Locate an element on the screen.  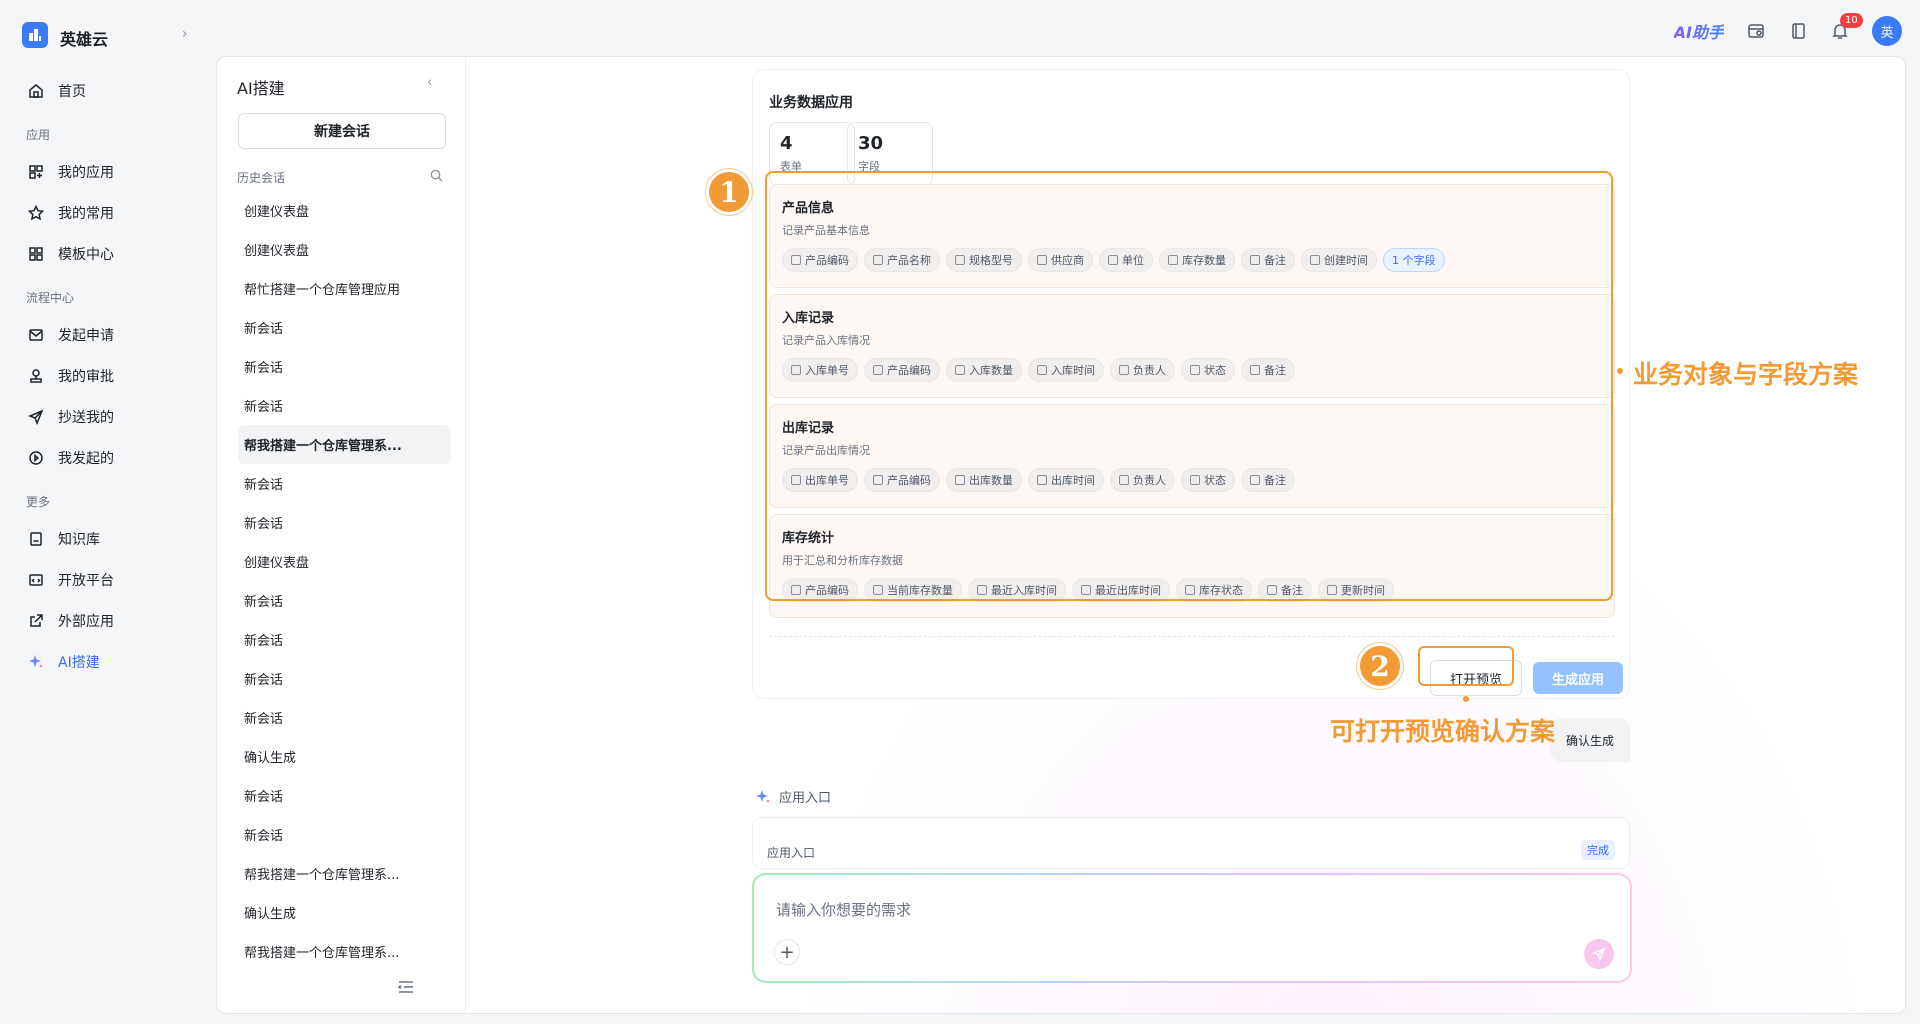
chat-input-container: 请输入你想要的需求 + is located at coordinates (1192, 928).